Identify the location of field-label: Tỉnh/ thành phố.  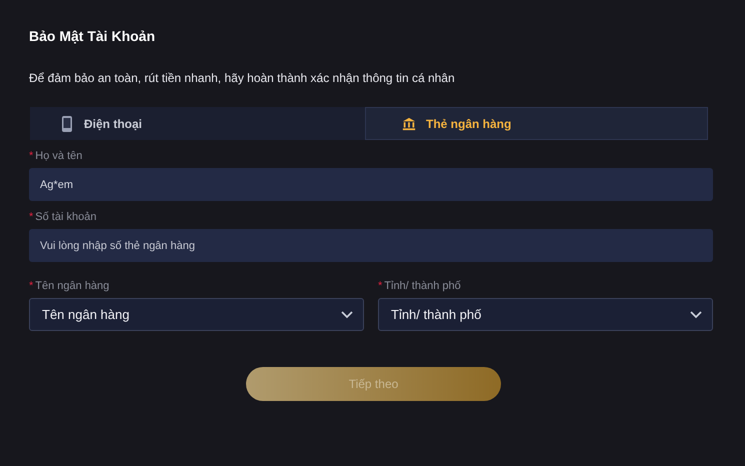
(422, 286).